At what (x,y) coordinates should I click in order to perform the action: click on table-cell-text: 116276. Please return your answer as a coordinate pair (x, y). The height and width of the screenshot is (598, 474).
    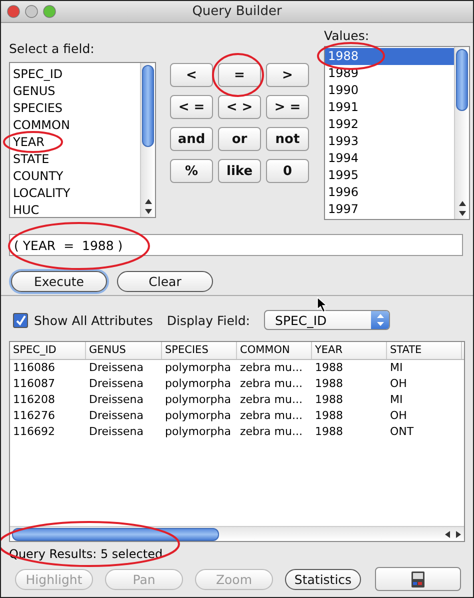
    Looking at the image, I should click on (34, 416).